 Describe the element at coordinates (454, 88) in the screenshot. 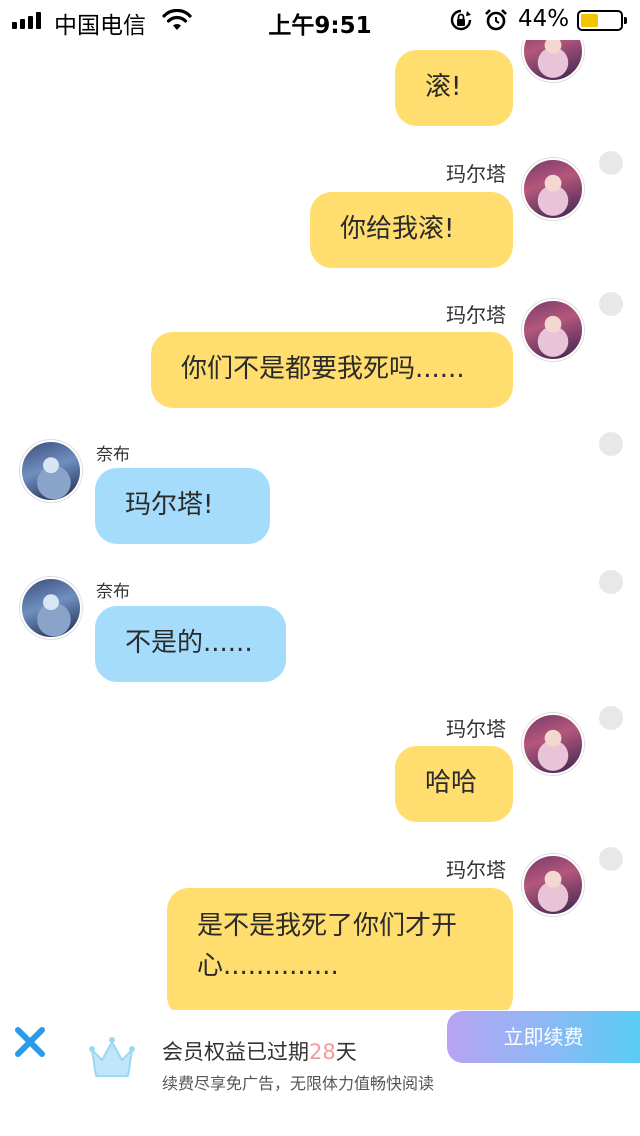

I see `message-bubble: 滚!` at that location.